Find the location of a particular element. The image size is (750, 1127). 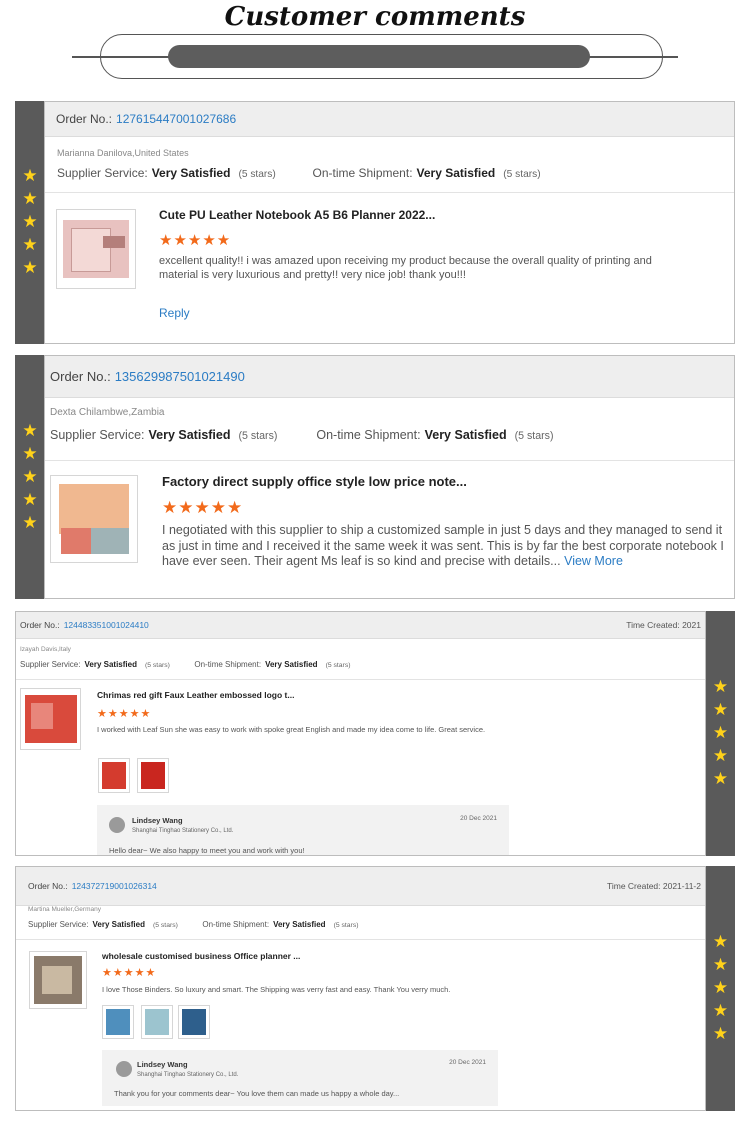

customer-name: Izayah Davis,Italy is located at coordinates (45, 649).